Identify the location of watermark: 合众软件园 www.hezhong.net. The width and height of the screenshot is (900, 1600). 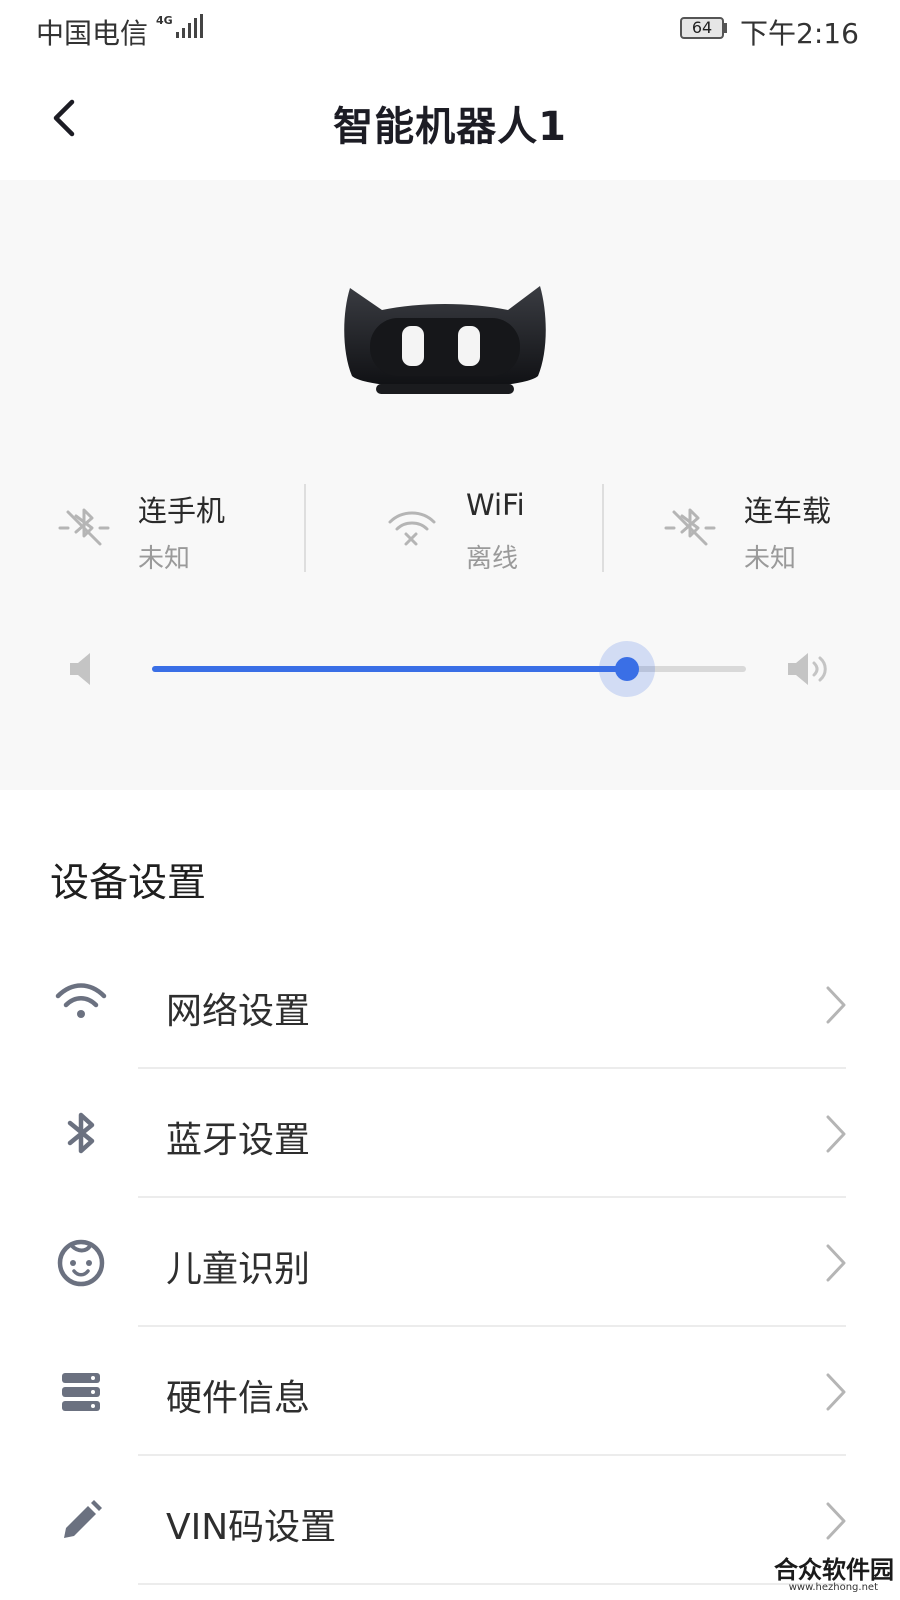
(830, 1575).